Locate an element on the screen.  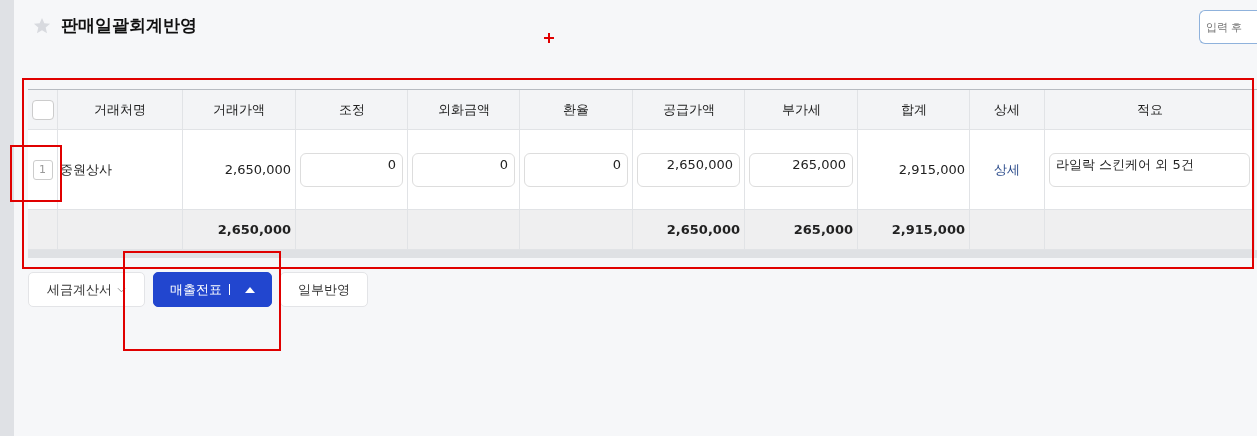
total-cell: 2,915,000 is located at coordinates (914, 230).